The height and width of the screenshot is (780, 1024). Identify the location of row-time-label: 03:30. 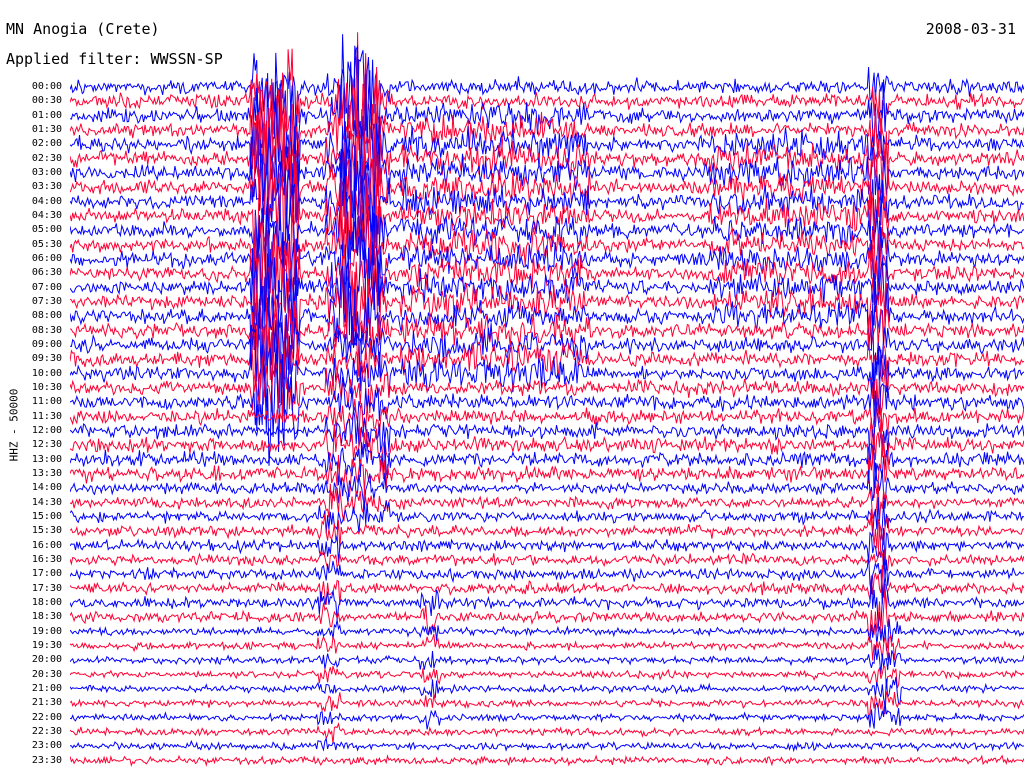
(46, 187).